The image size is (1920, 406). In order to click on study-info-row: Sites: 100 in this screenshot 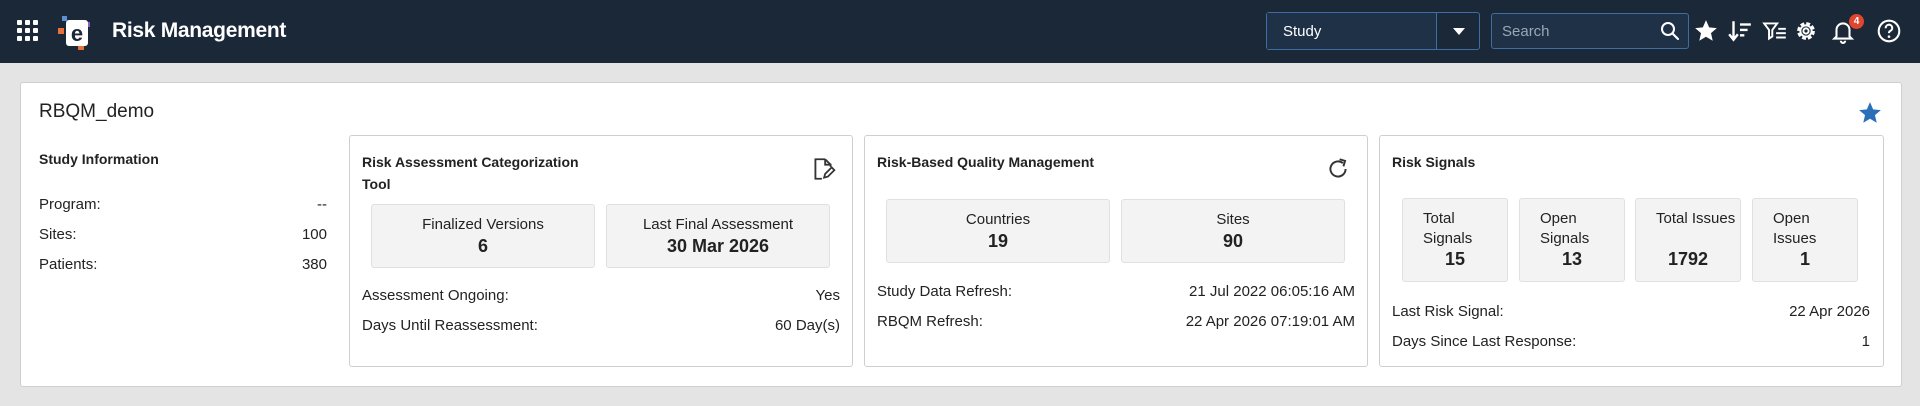, I will do `click(183, 234)`.